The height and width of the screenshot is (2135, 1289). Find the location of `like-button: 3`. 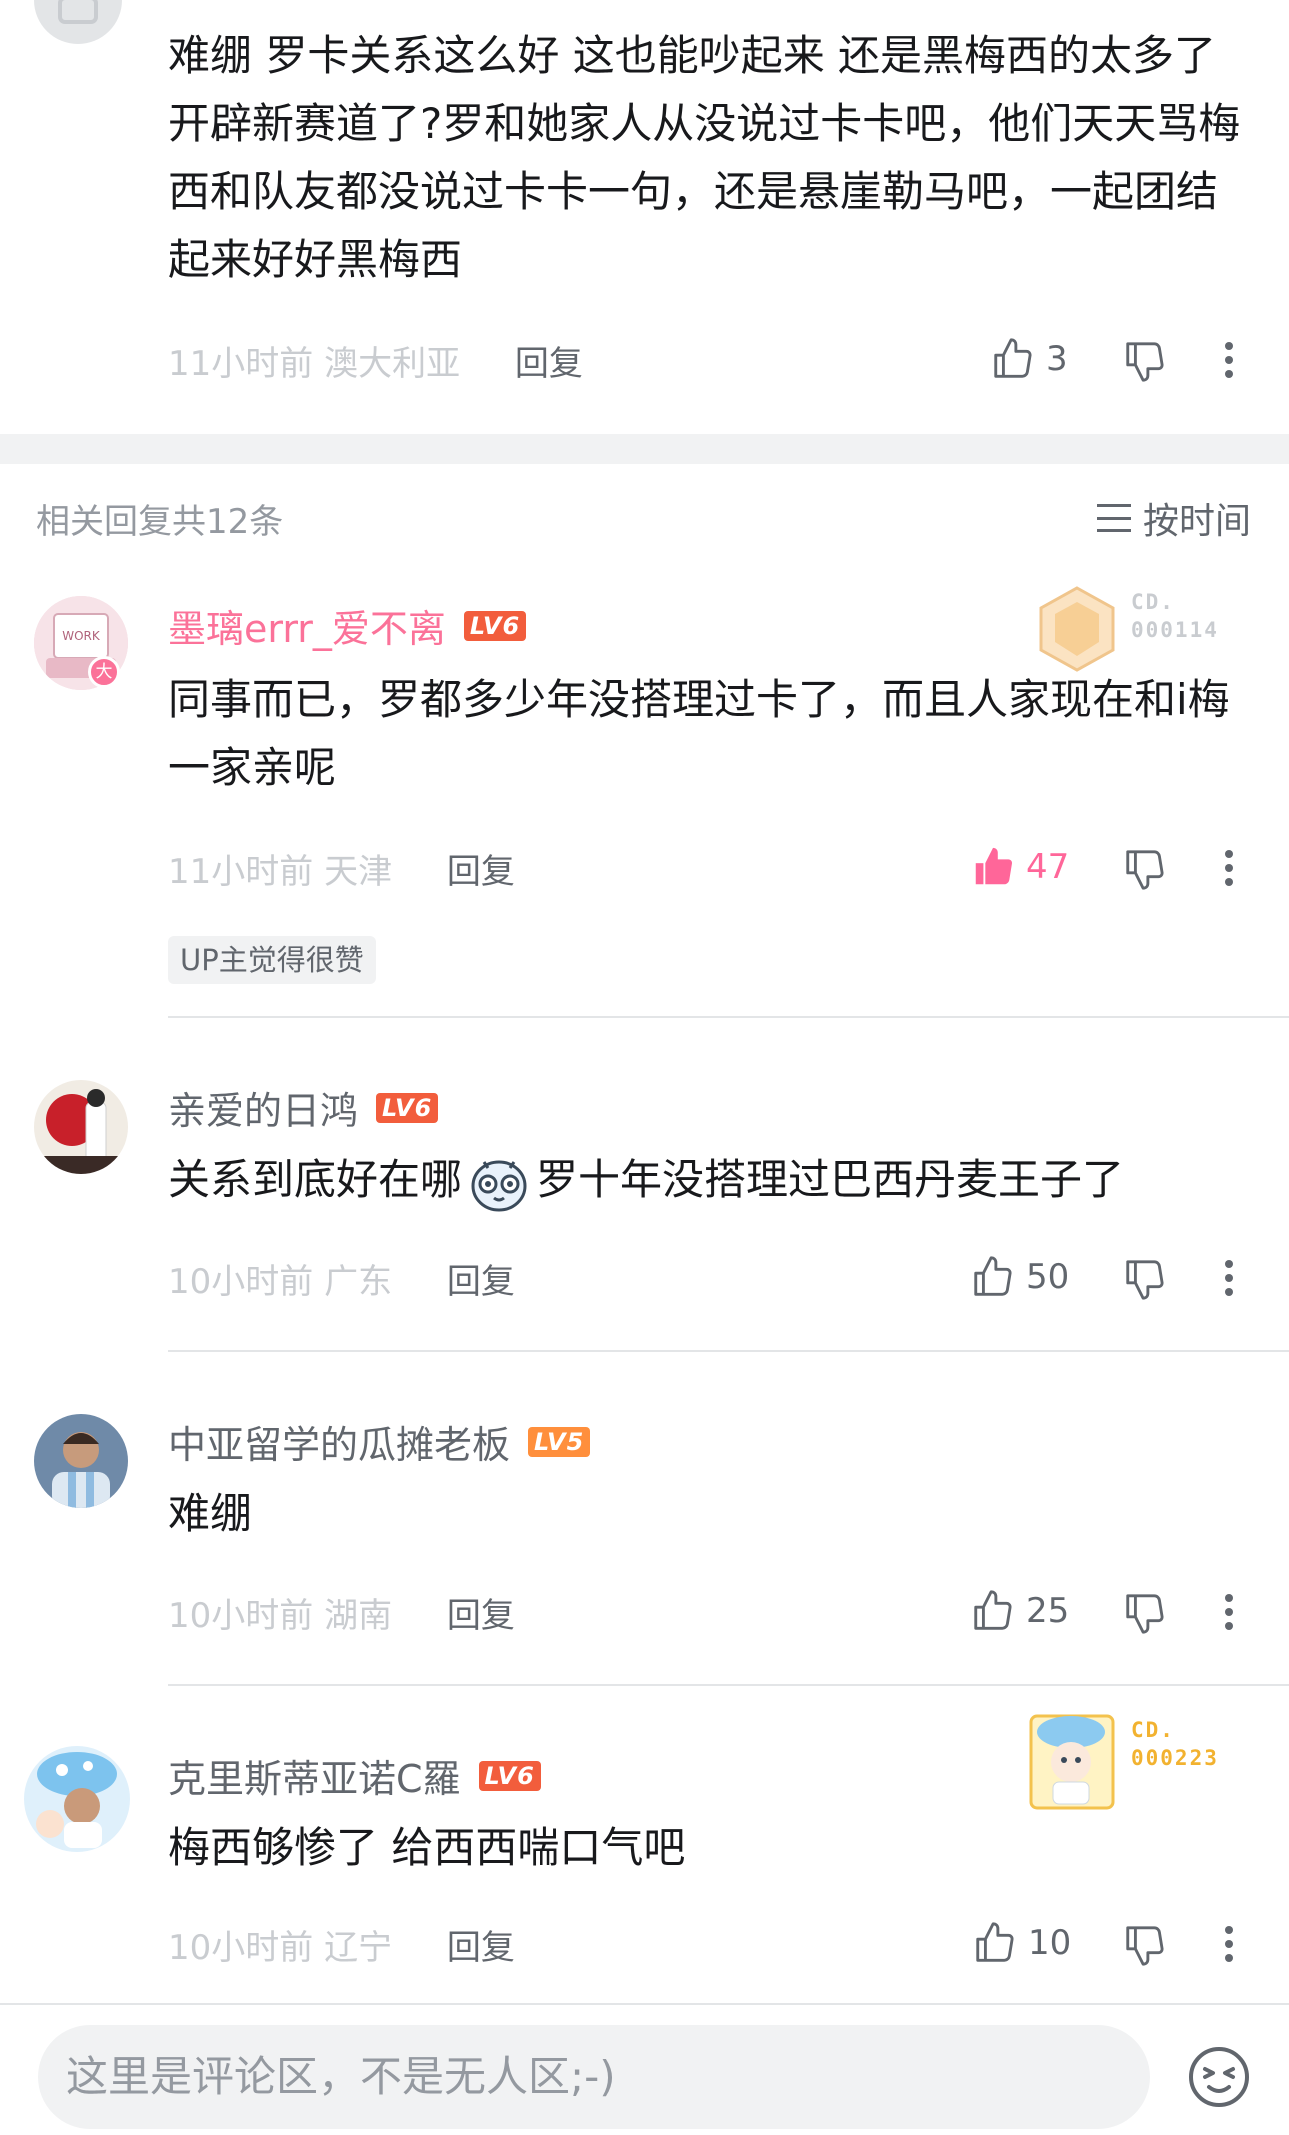

like-button: 3 is located at coordinates (1029, 359).